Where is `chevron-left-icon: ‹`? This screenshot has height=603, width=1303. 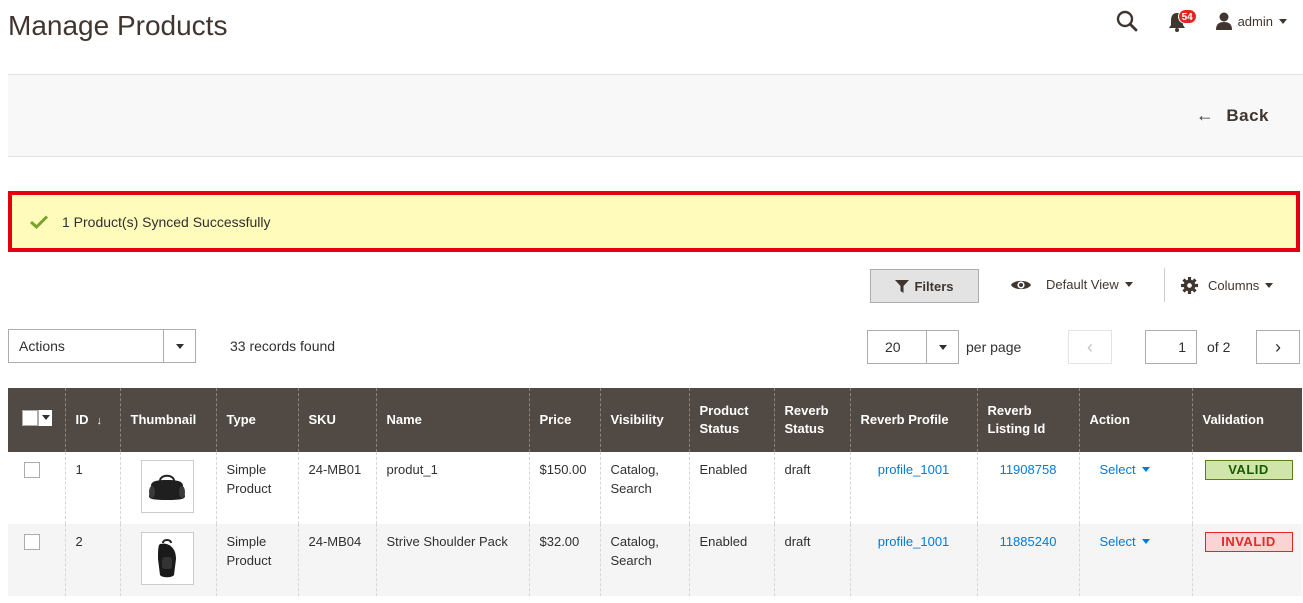 chevron-left-icon: ‹ is located at coordinates (1090, 346).